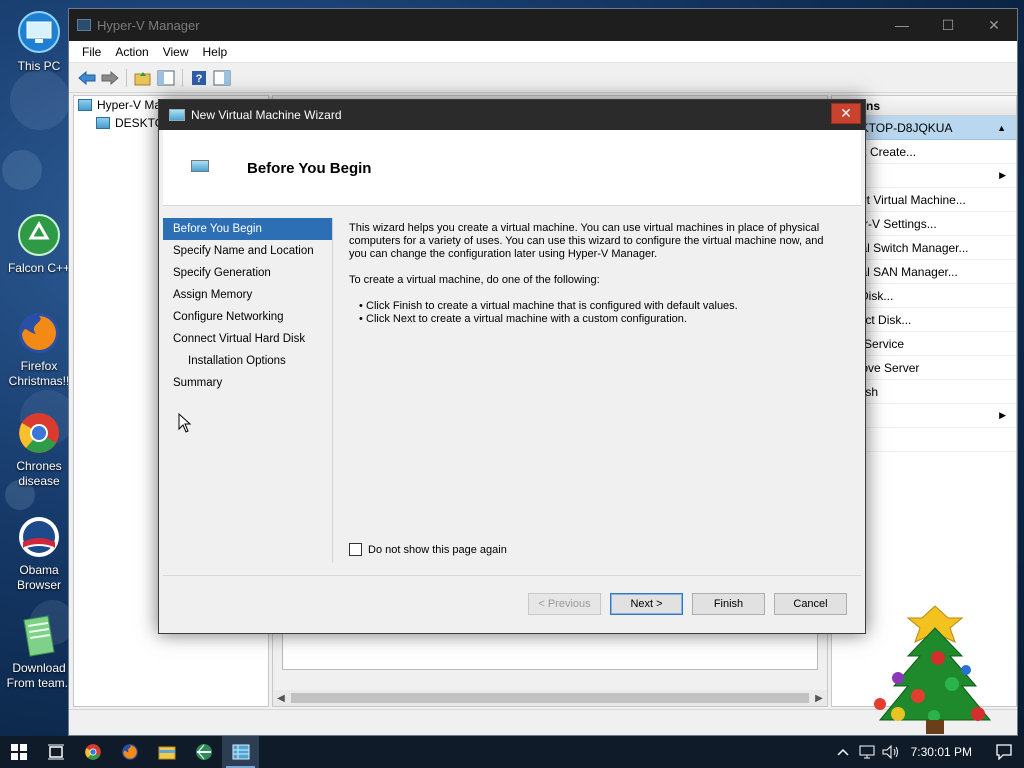  What do you see at coordinates (200, 166) in the screenshot?
I see `virtual-machine-icon` at bounding box center [200, 166].